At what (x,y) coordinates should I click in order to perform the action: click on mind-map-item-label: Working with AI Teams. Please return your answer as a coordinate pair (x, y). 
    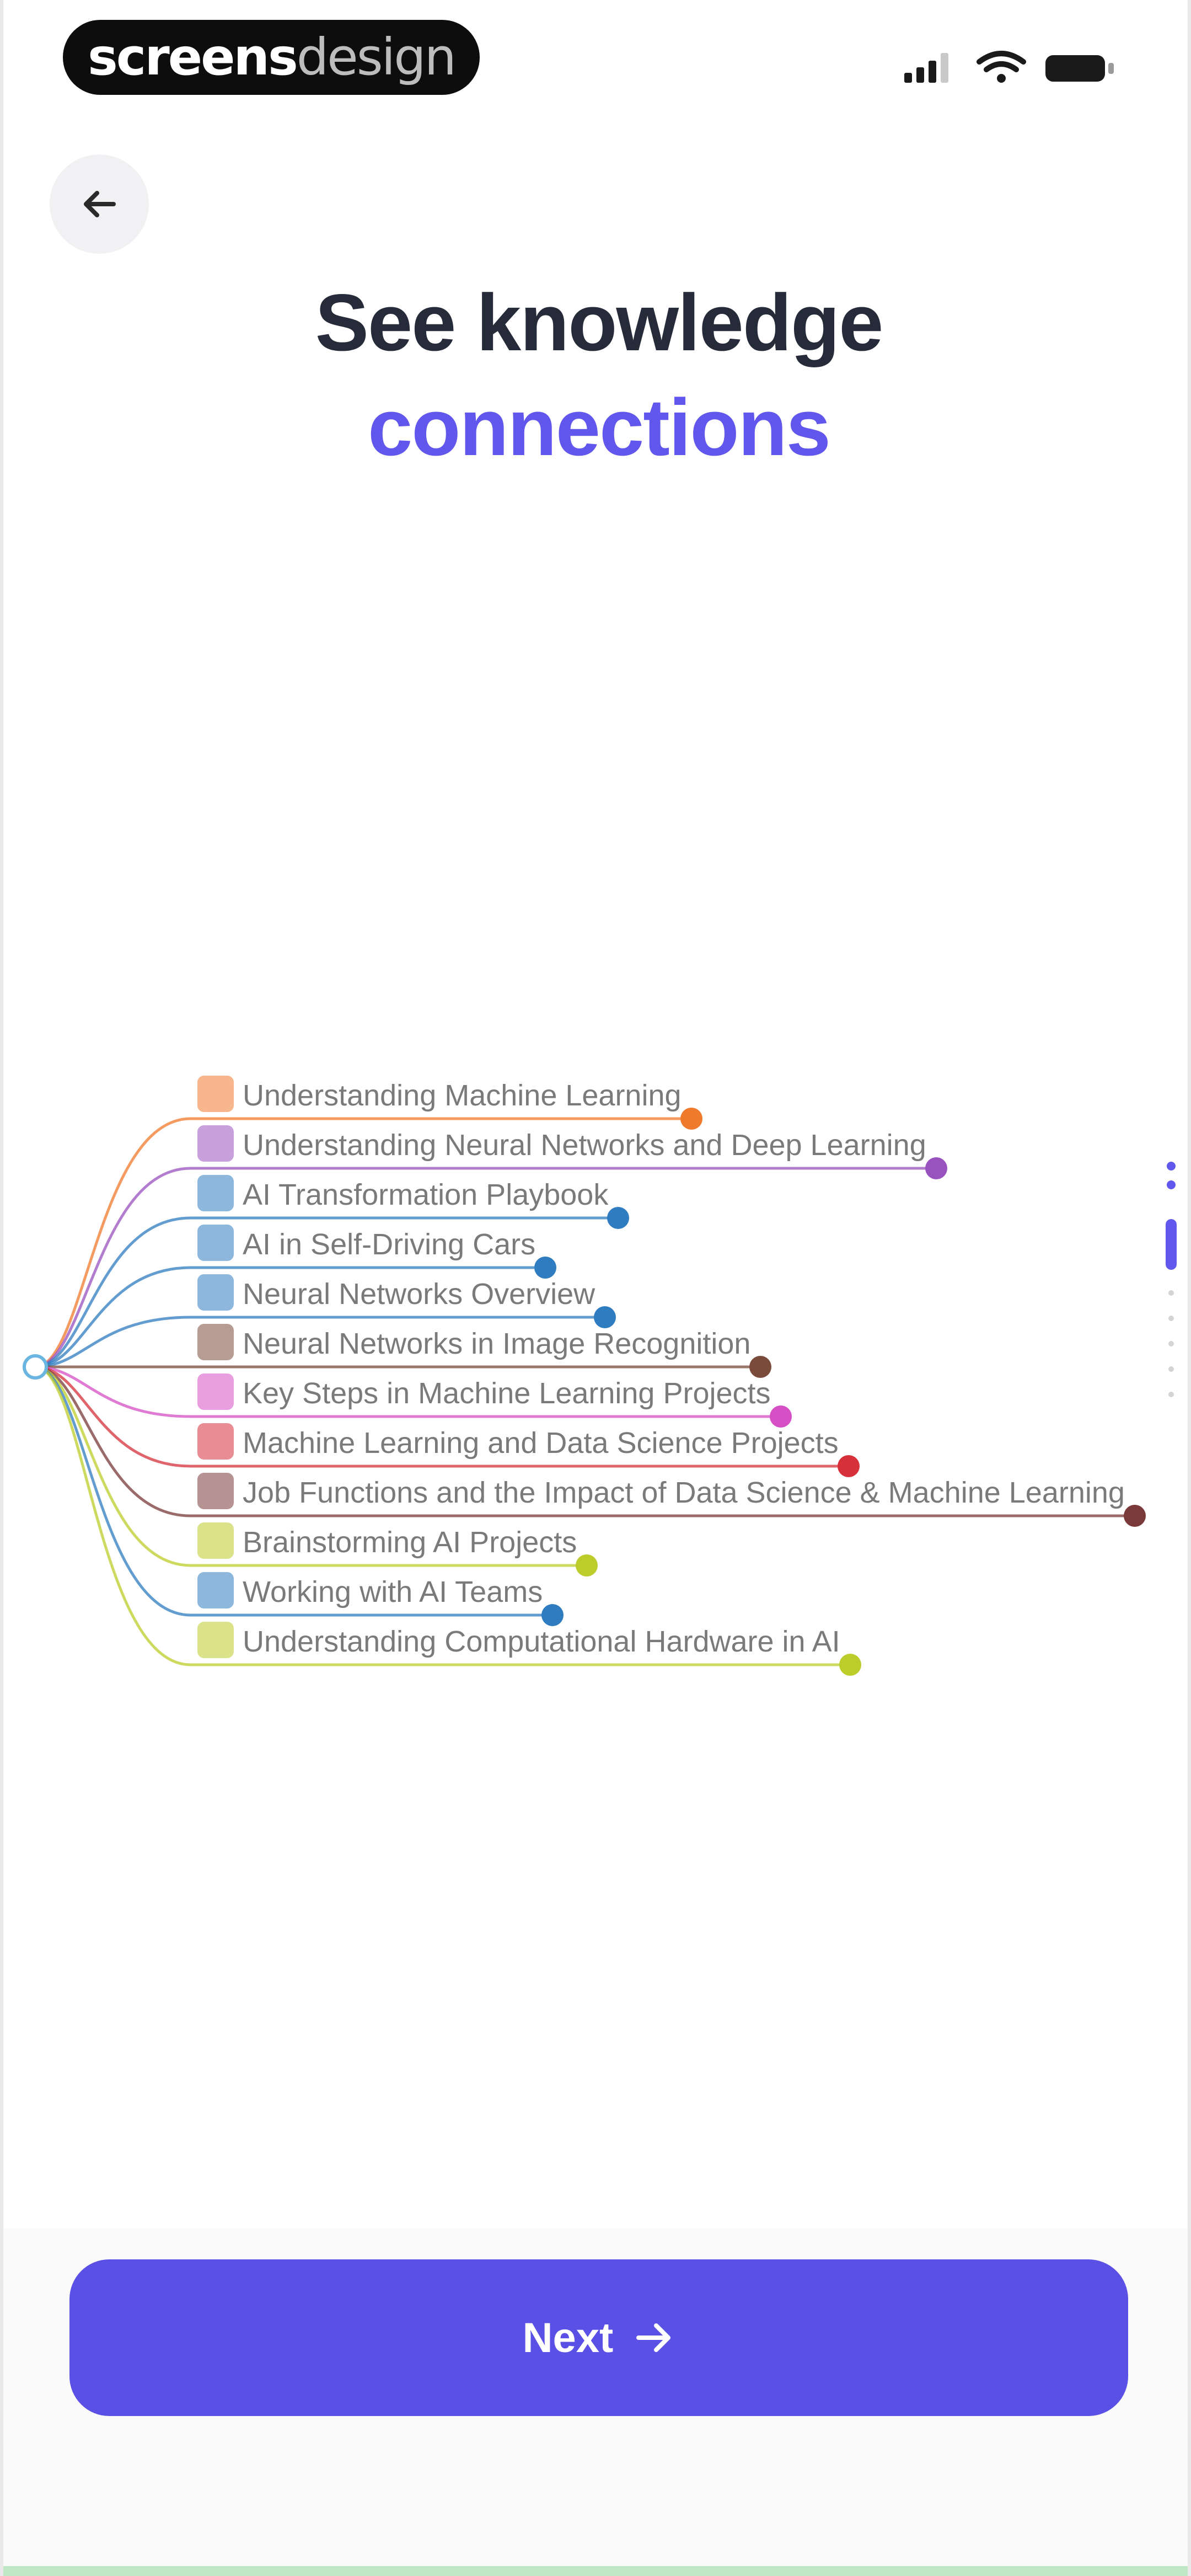
    Looking at the image, I should click on (393, 1592).